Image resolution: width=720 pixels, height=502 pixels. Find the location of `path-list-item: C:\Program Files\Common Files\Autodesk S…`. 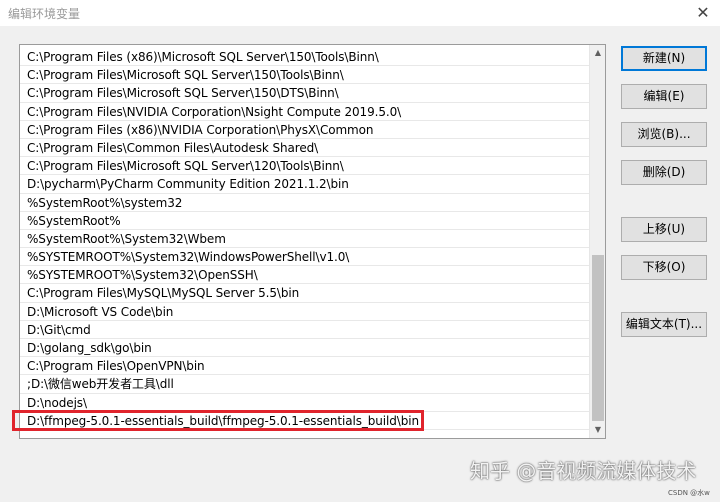

path-list-item: C:\Program Files\Common Files\Autodesk S… is located at coordinates (305, 148).